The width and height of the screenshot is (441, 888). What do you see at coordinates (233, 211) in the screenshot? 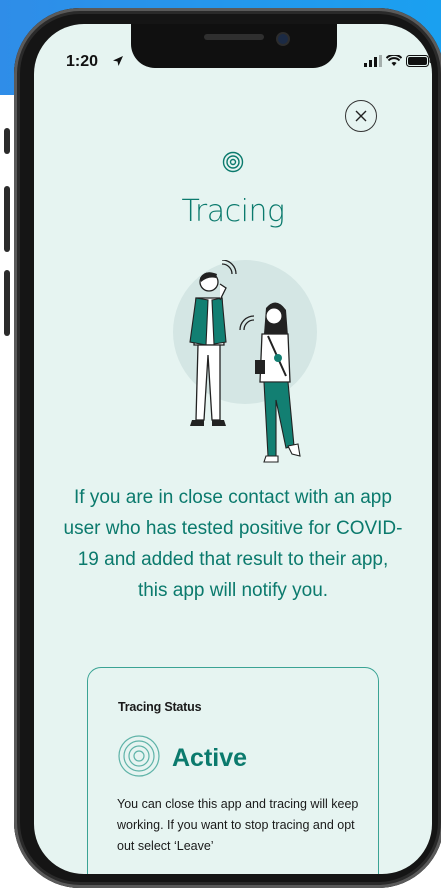
I see `page-title: Tracing` at bounding box center [233, 211].